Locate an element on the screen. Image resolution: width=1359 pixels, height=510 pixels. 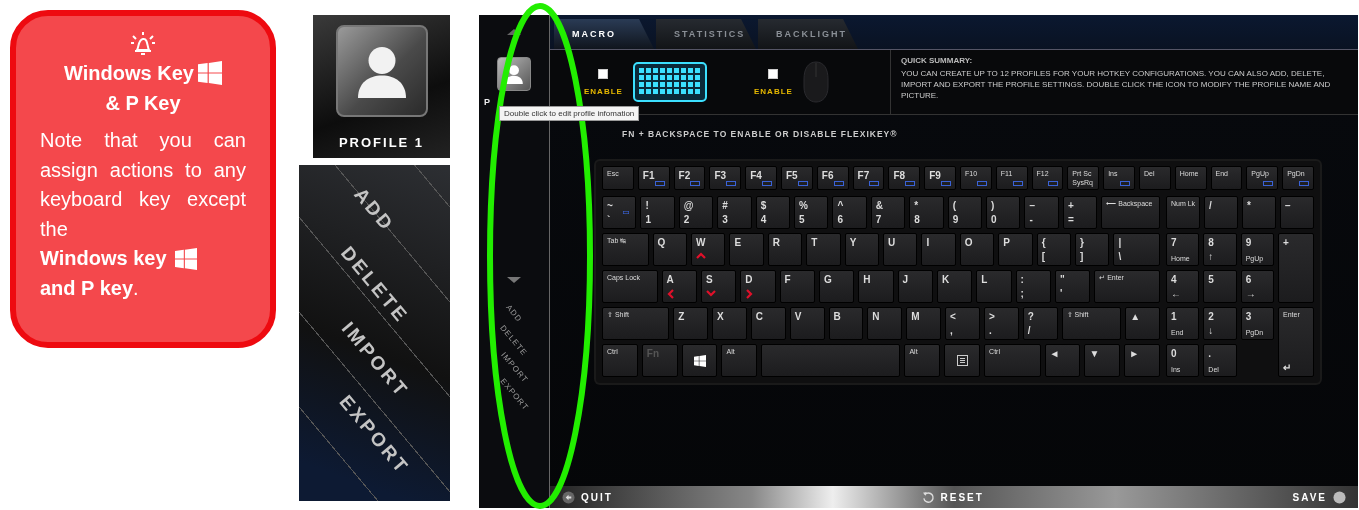
keyboard-key: F3 is located at coordinates (725, 178).